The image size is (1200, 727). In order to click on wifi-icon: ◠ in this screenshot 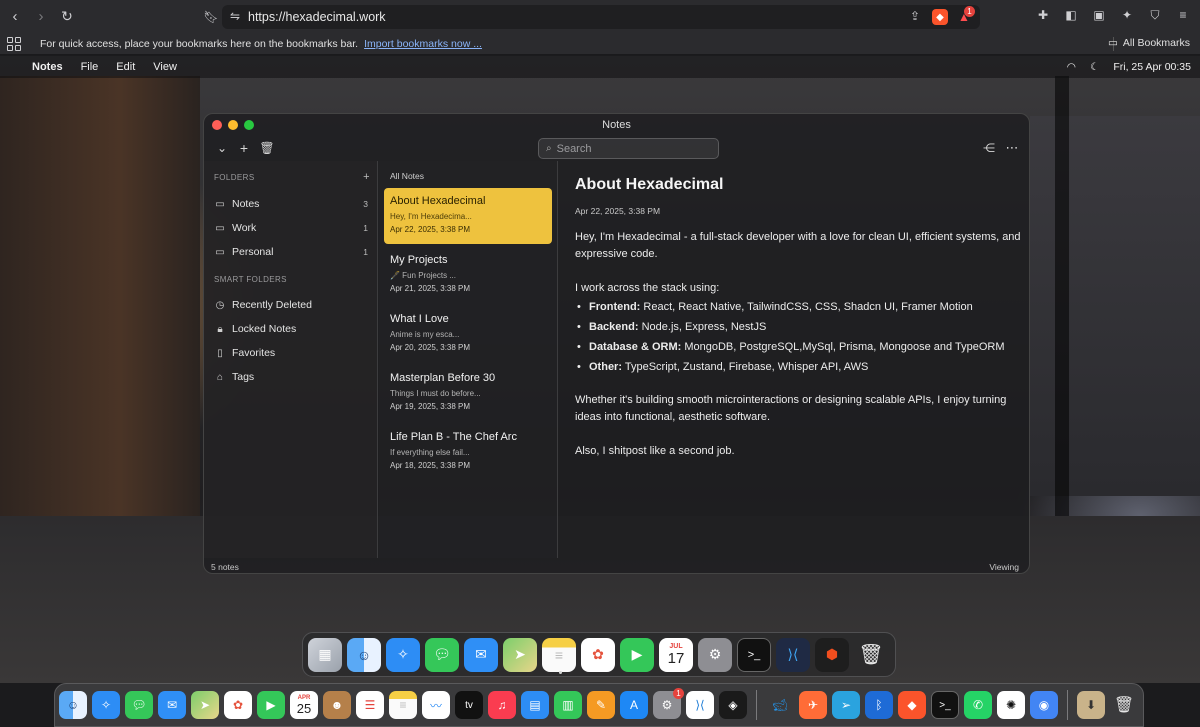, I will do `click(1071, 67)`.